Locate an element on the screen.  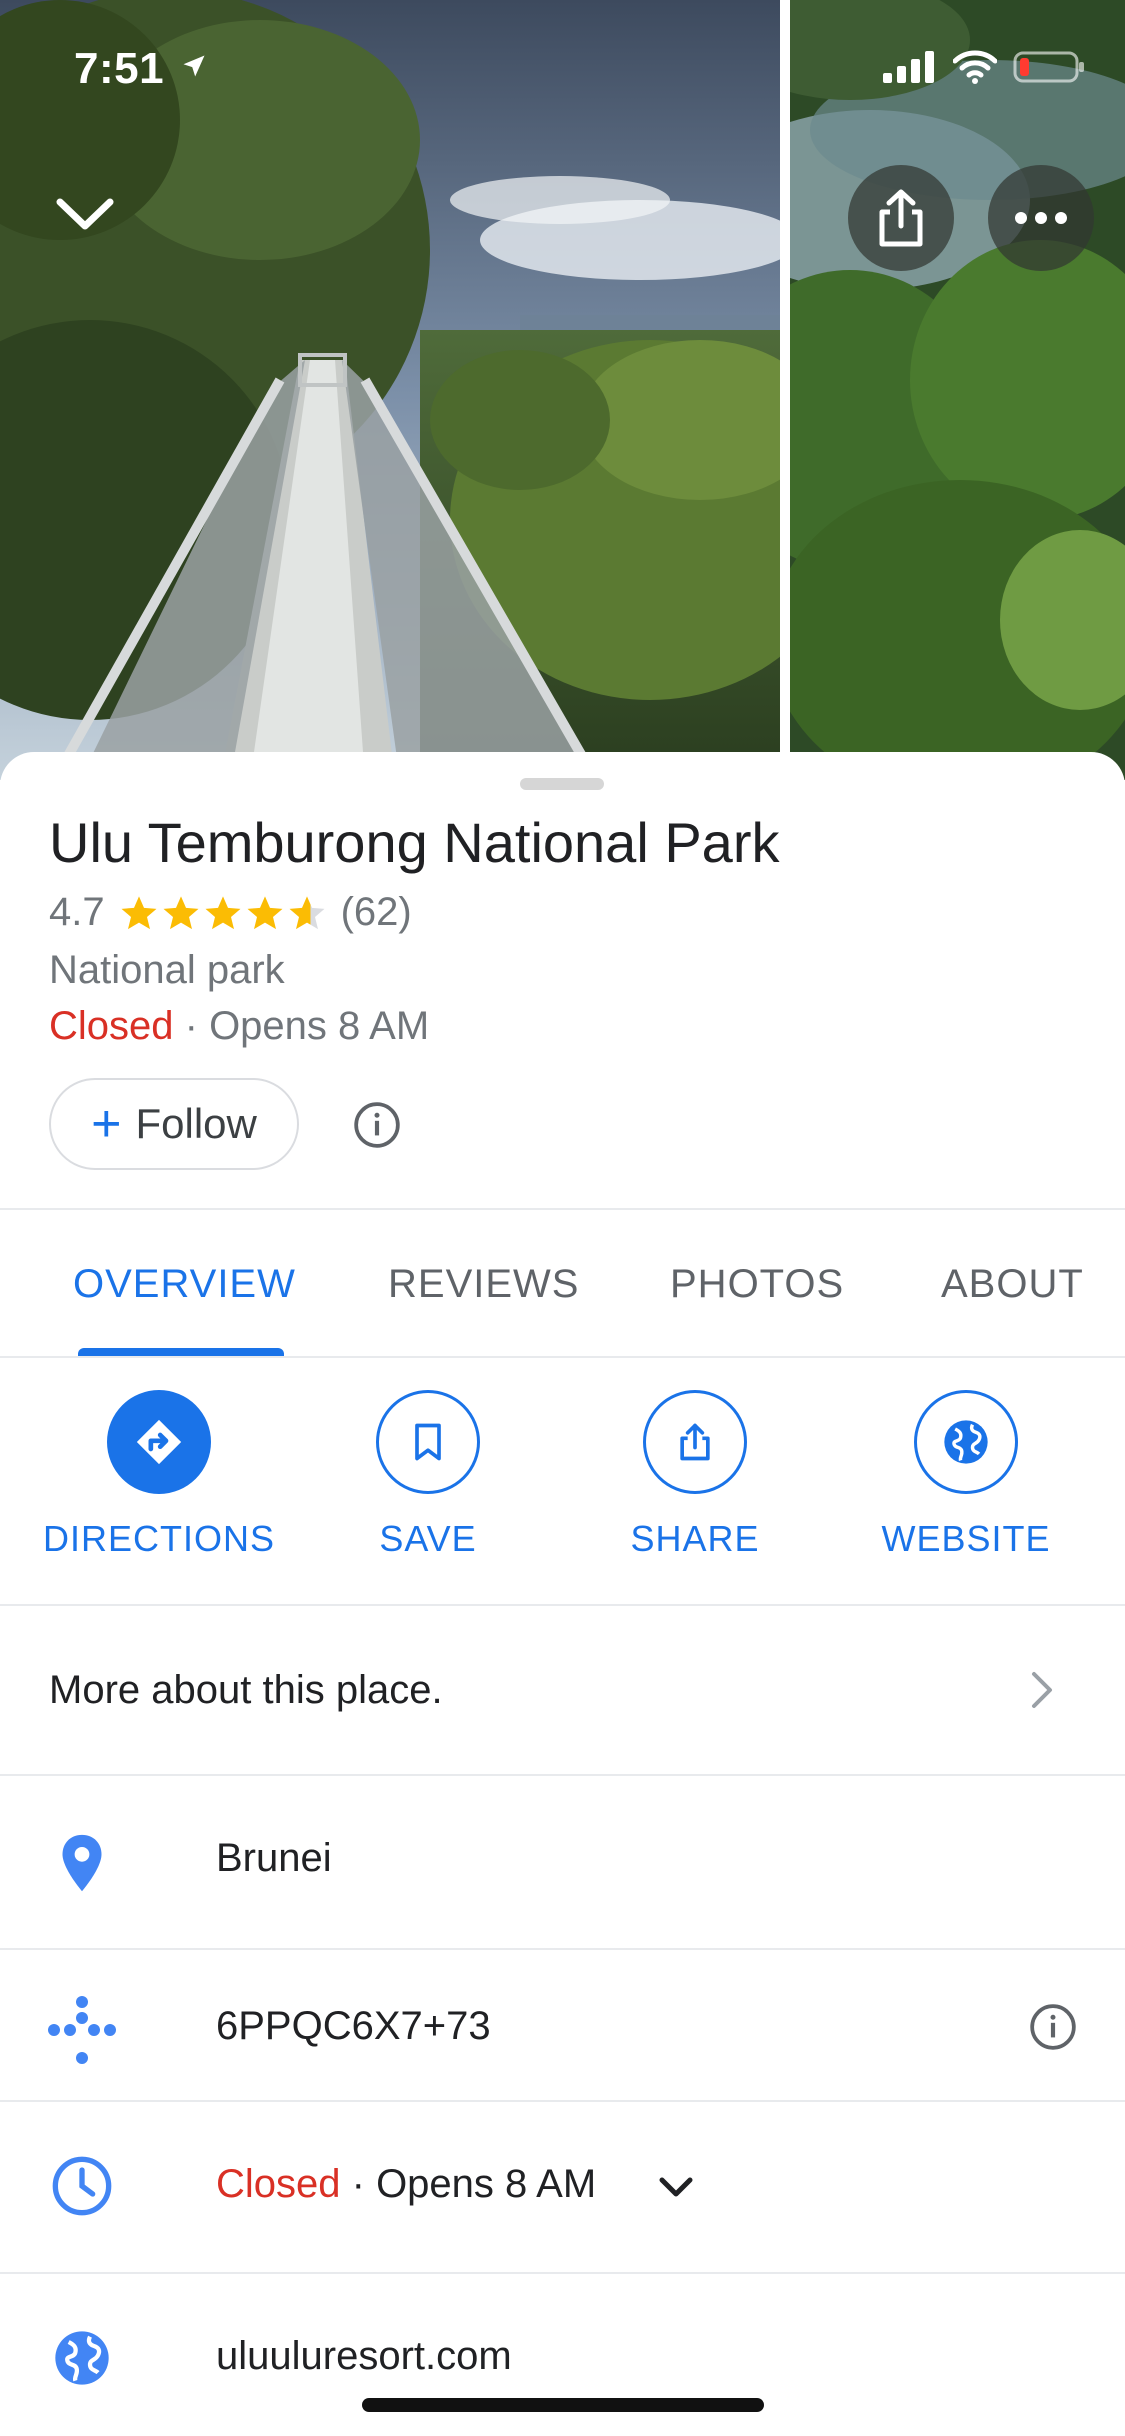
chevron-right-icon is located at coordinates (1041, 1692).